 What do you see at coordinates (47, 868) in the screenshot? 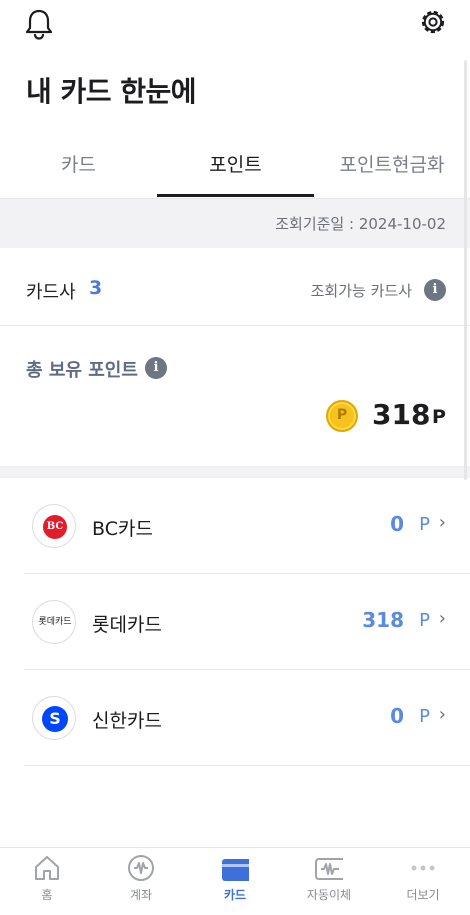
I see `home-icon` at bounding box center [47, 868].